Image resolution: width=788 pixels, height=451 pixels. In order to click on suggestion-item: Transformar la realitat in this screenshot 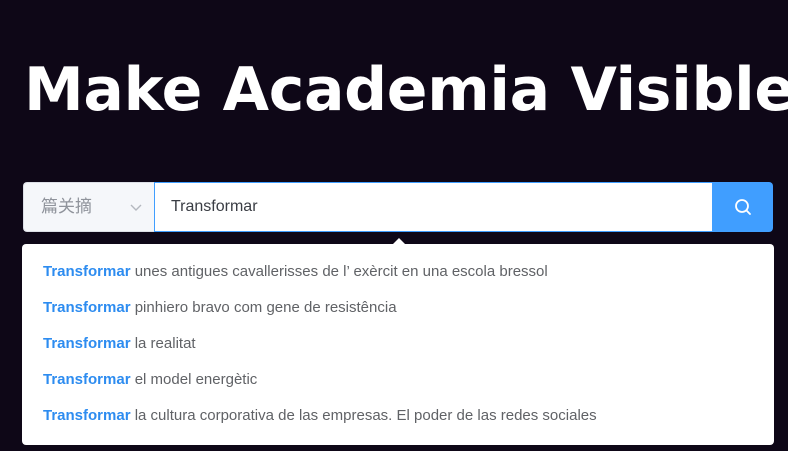, I will do `click(398, 344)`.